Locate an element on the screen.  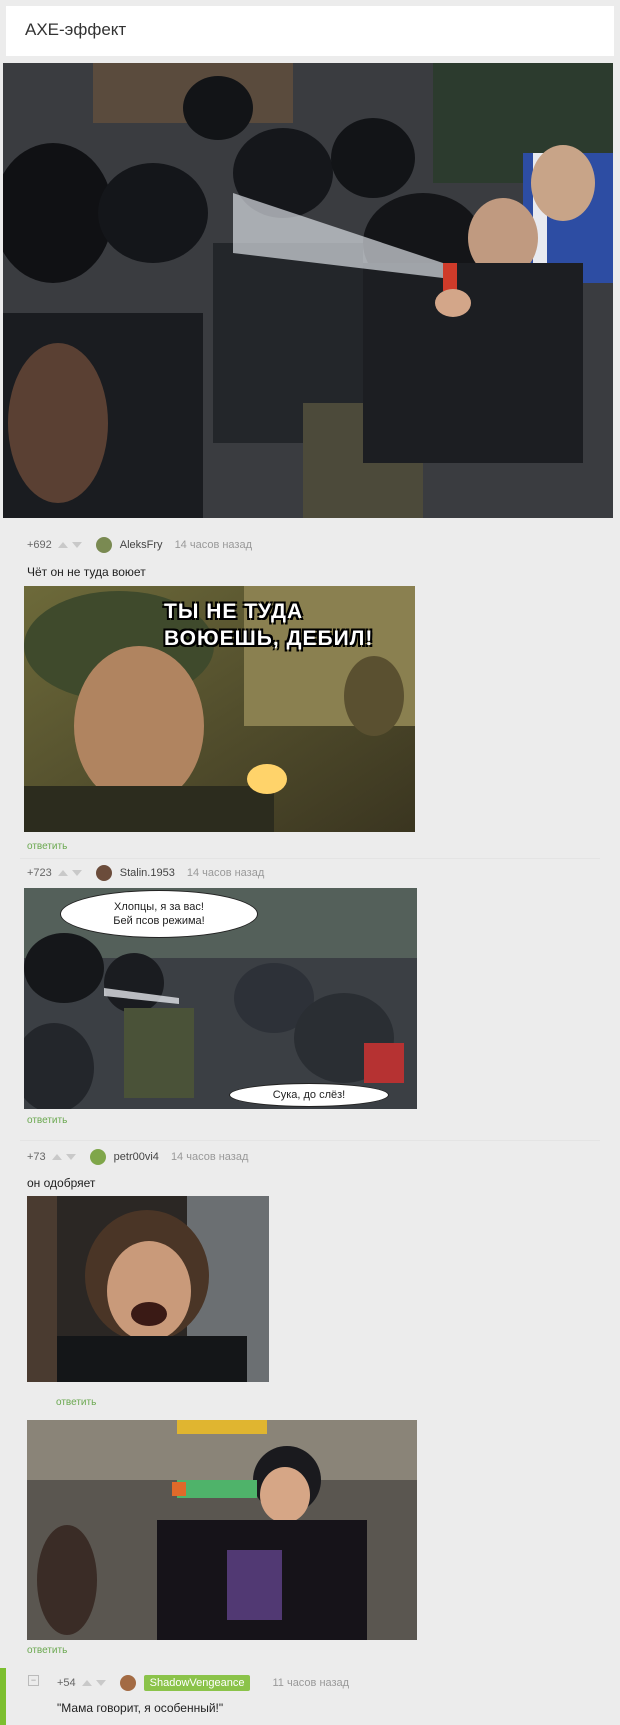
comment-username: ShadowVengeance is located at coordinates (197, 1683).